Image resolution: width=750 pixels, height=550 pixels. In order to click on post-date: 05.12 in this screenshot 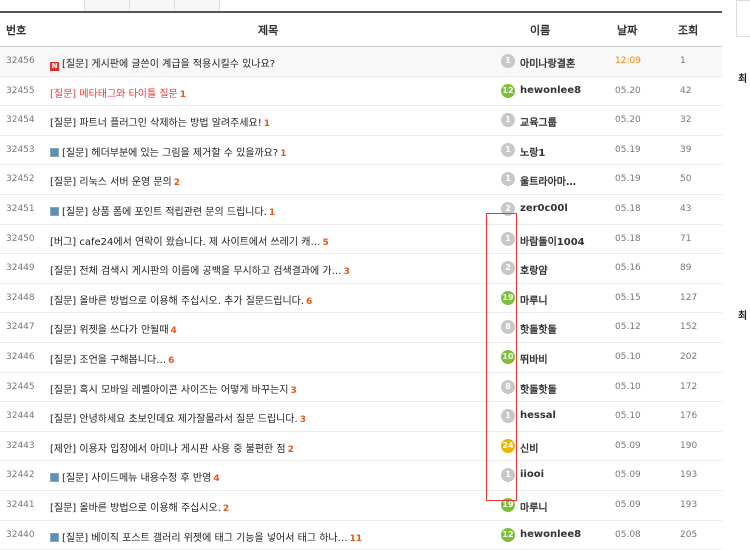, I will do `click(628, 327)`.